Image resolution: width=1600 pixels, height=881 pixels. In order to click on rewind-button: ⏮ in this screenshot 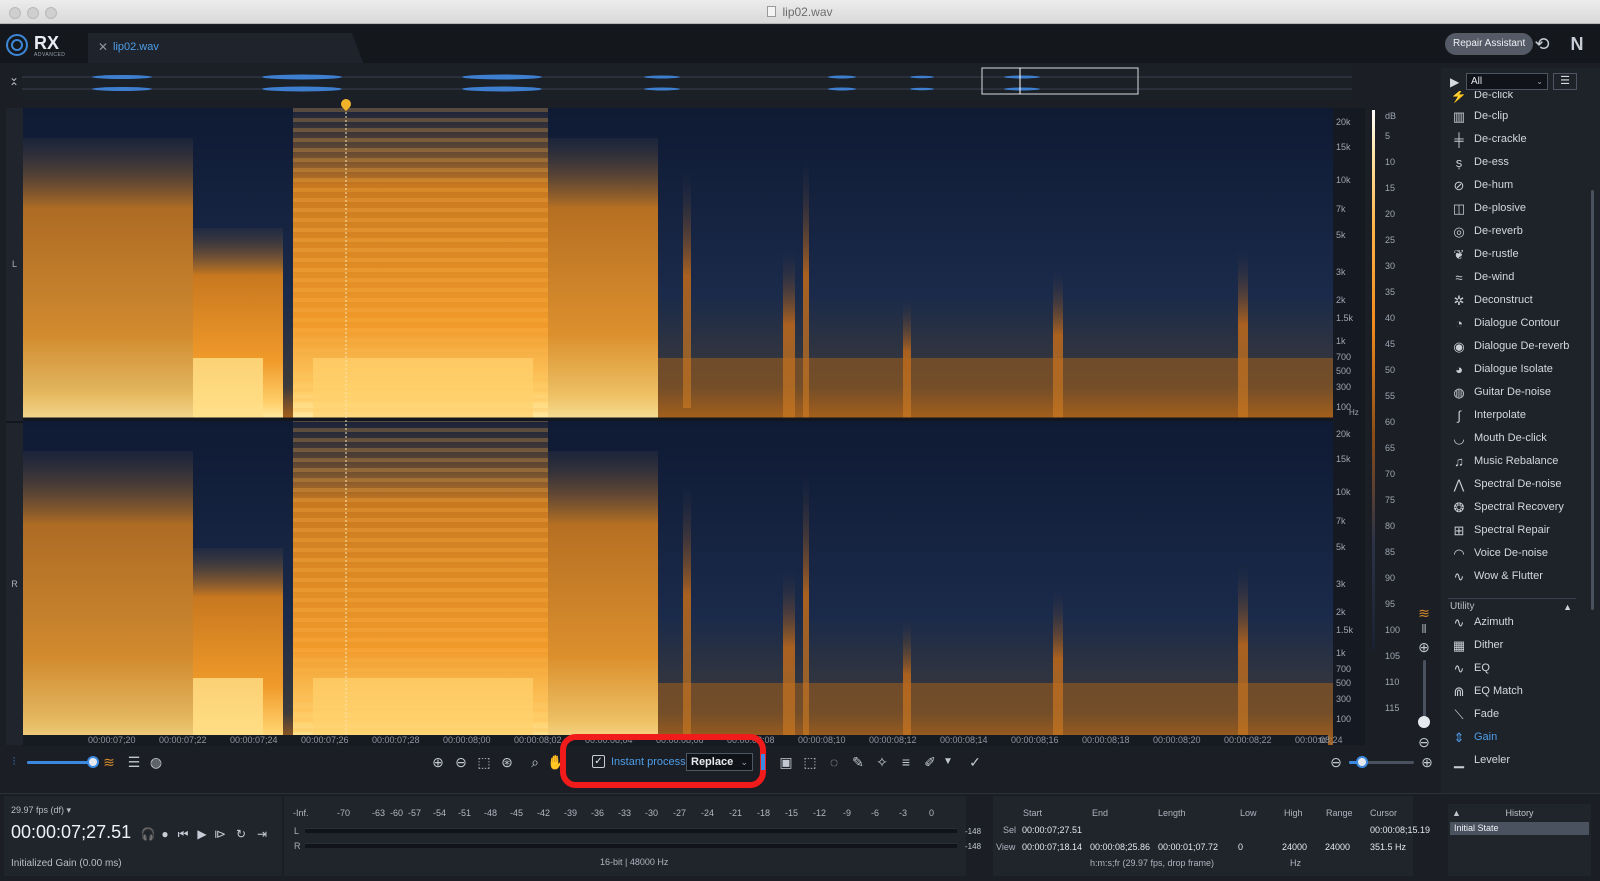, I will do `click(183, 834)`.